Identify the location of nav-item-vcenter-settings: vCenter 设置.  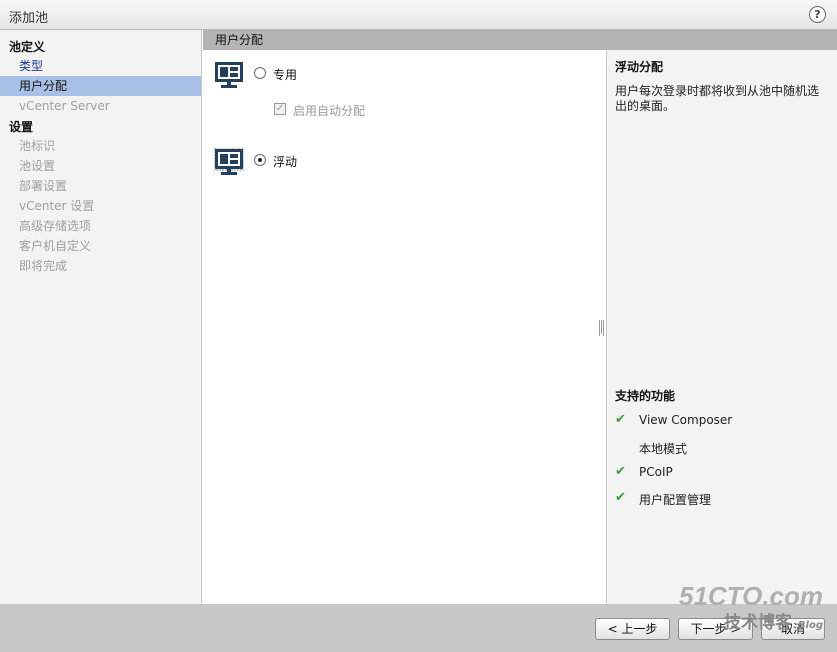
(100, 206).